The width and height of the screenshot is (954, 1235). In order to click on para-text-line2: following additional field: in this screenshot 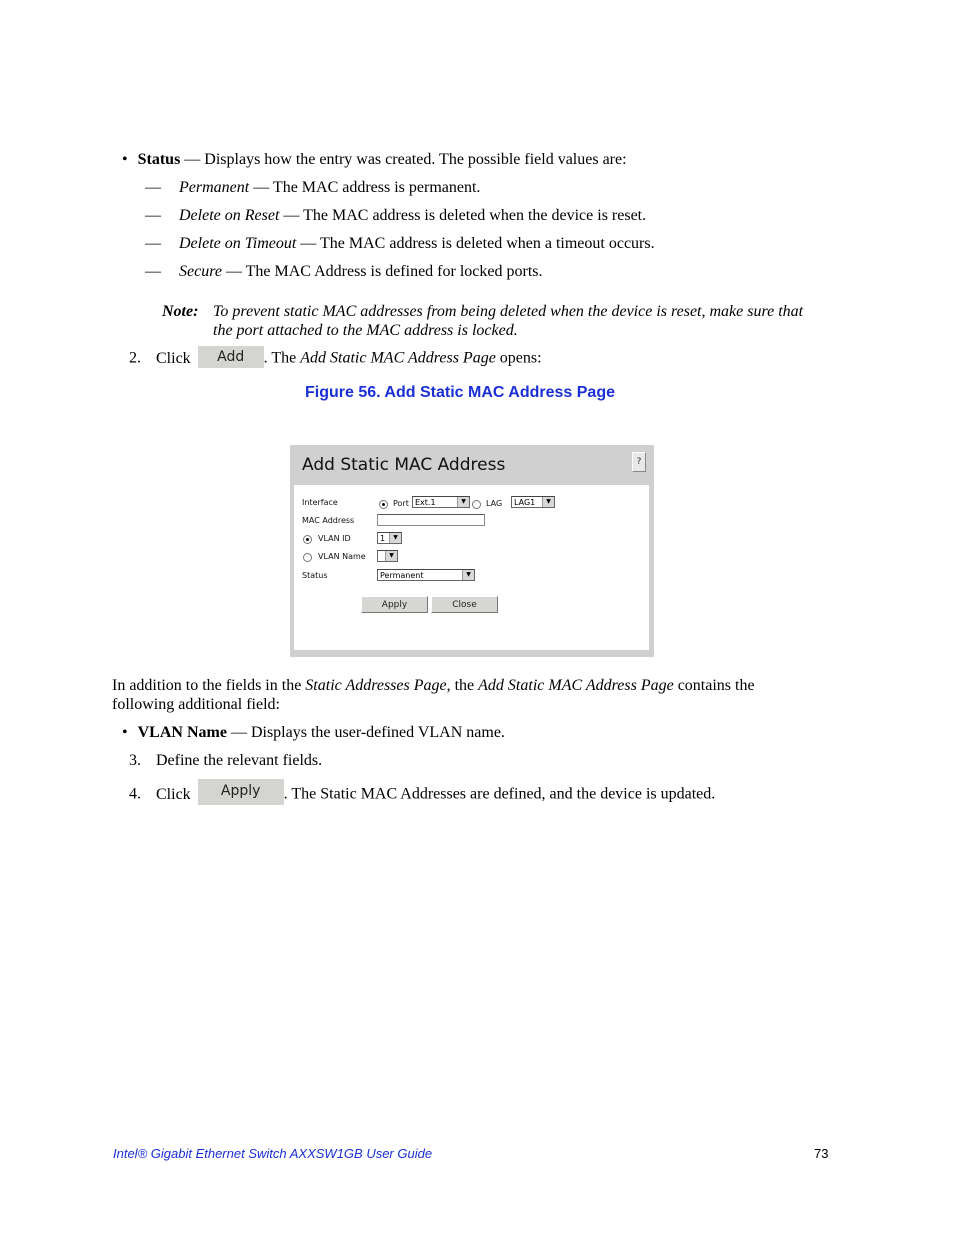, I will do `click(196, 704)`.